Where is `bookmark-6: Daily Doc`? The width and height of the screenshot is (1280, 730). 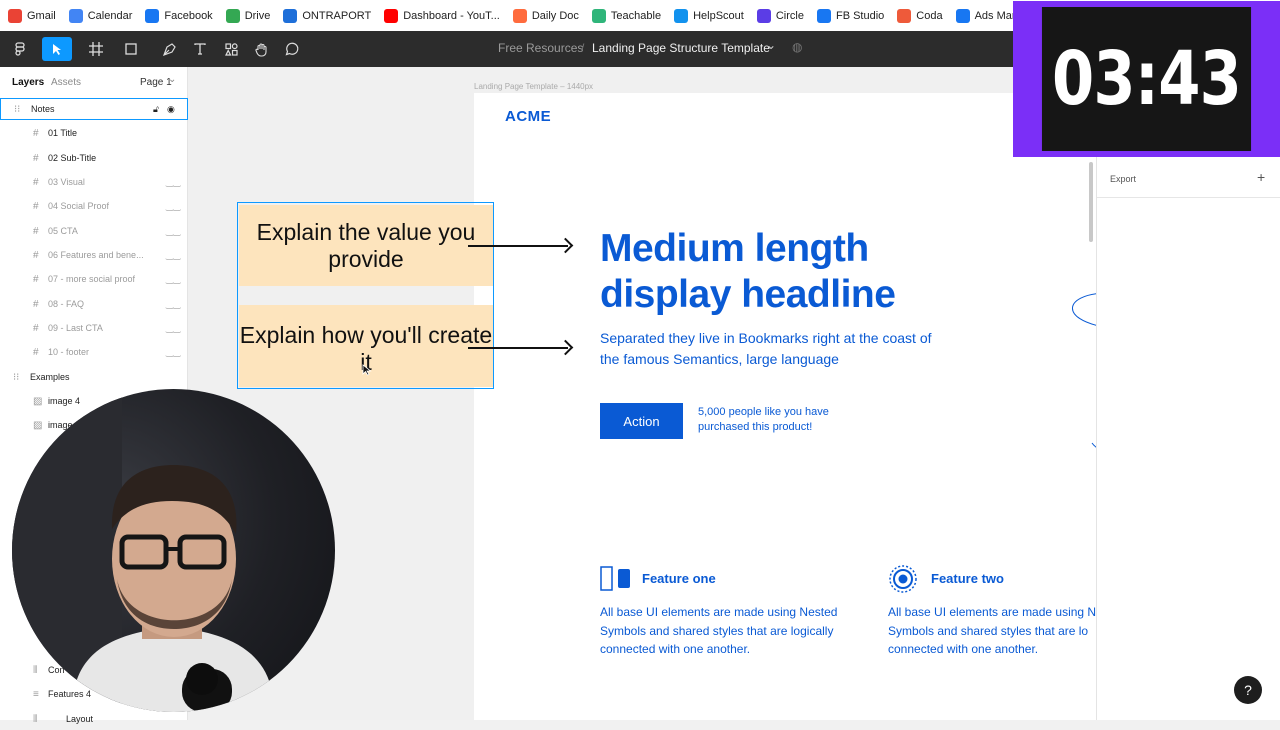 bookmark-6: Daily Doc is located at coordinates (545, 15).